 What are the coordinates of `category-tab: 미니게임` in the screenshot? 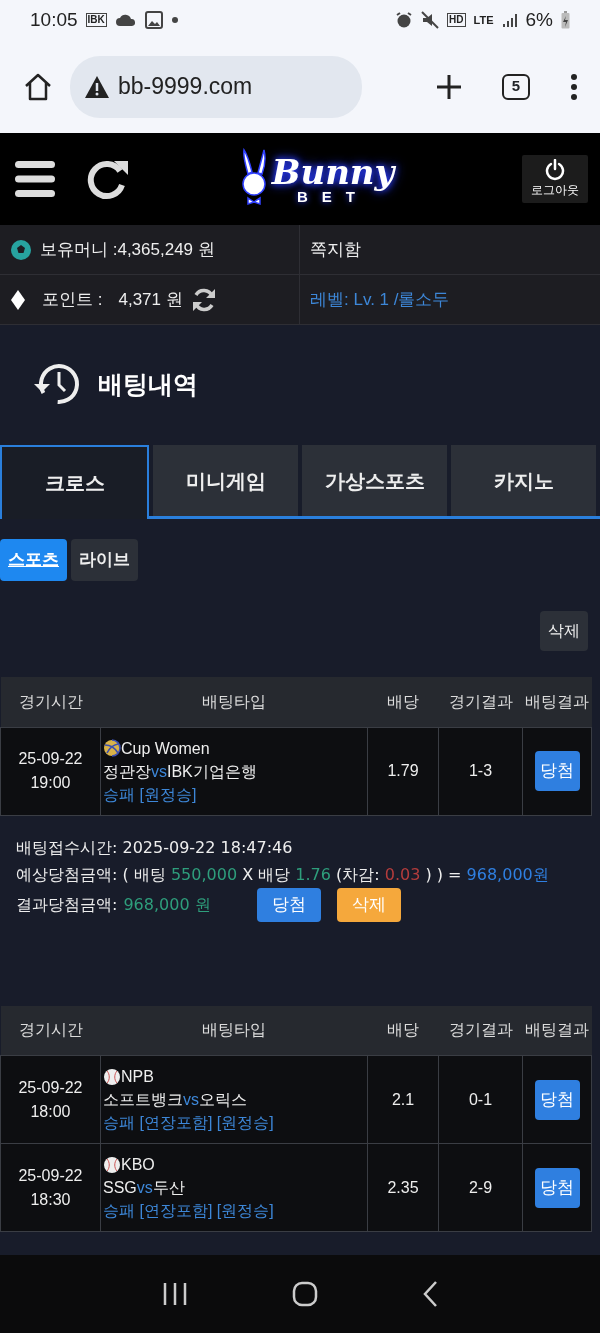 It's located at (225, 480).